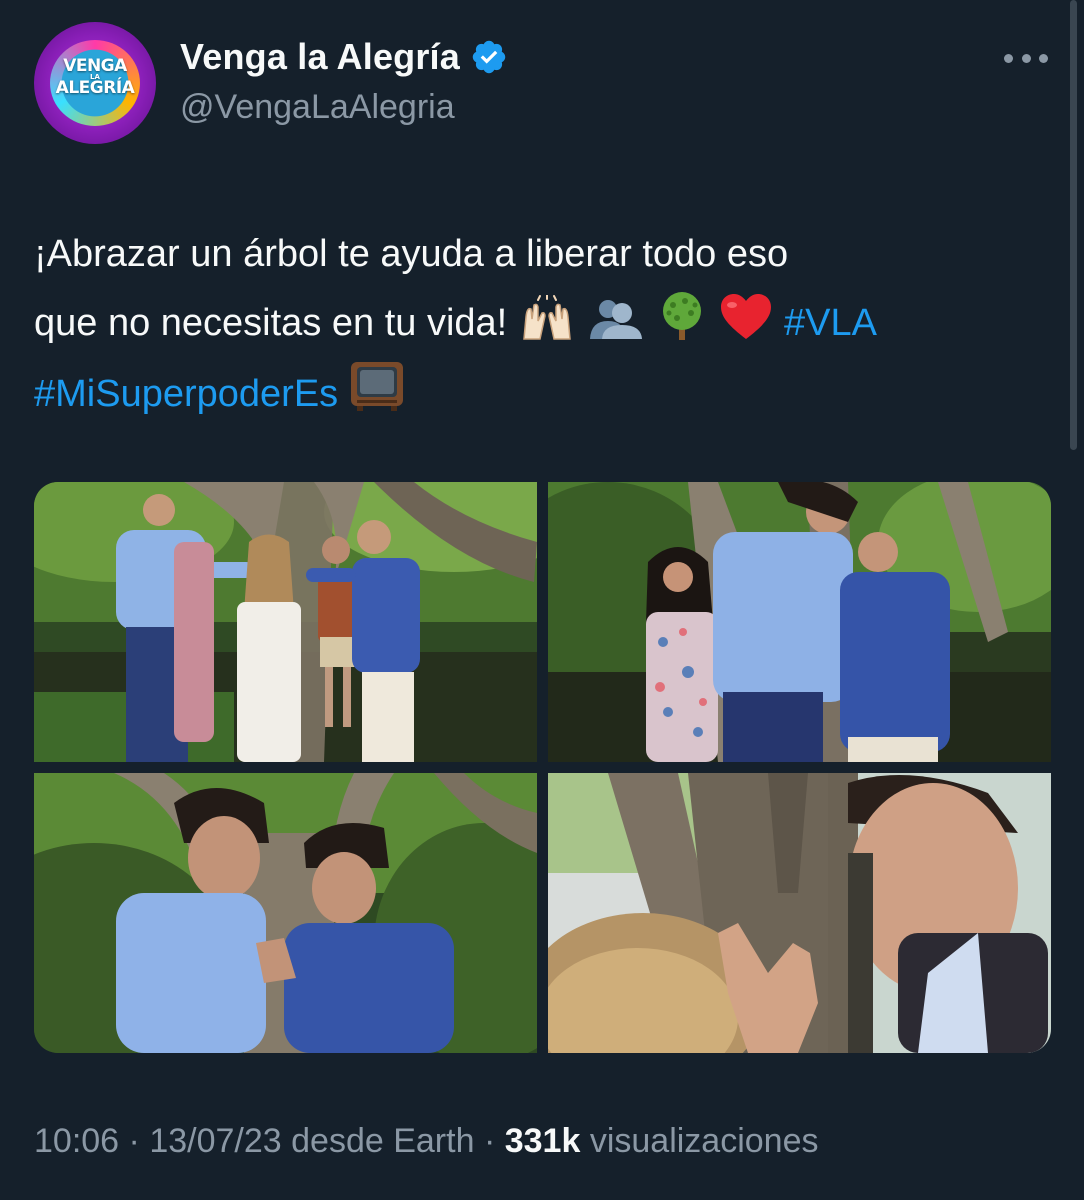 This screenshot has width=1084, height=1200. I want to click on tweet-line-2-text: que no necesitas en tu vida!, so click(271, 323).